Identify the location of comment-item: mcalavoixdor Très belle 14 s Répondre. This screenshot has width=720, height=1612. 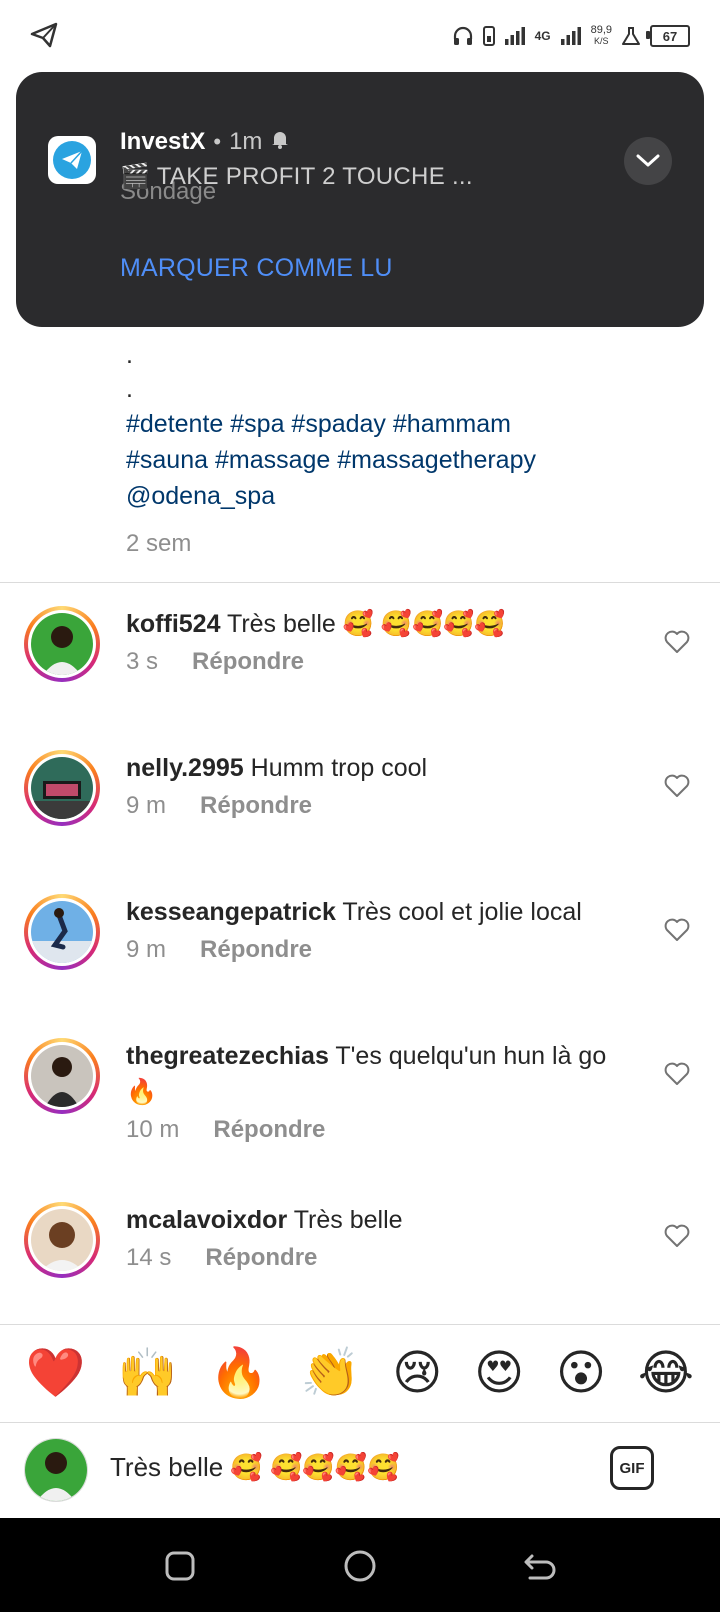
(360, 1262).